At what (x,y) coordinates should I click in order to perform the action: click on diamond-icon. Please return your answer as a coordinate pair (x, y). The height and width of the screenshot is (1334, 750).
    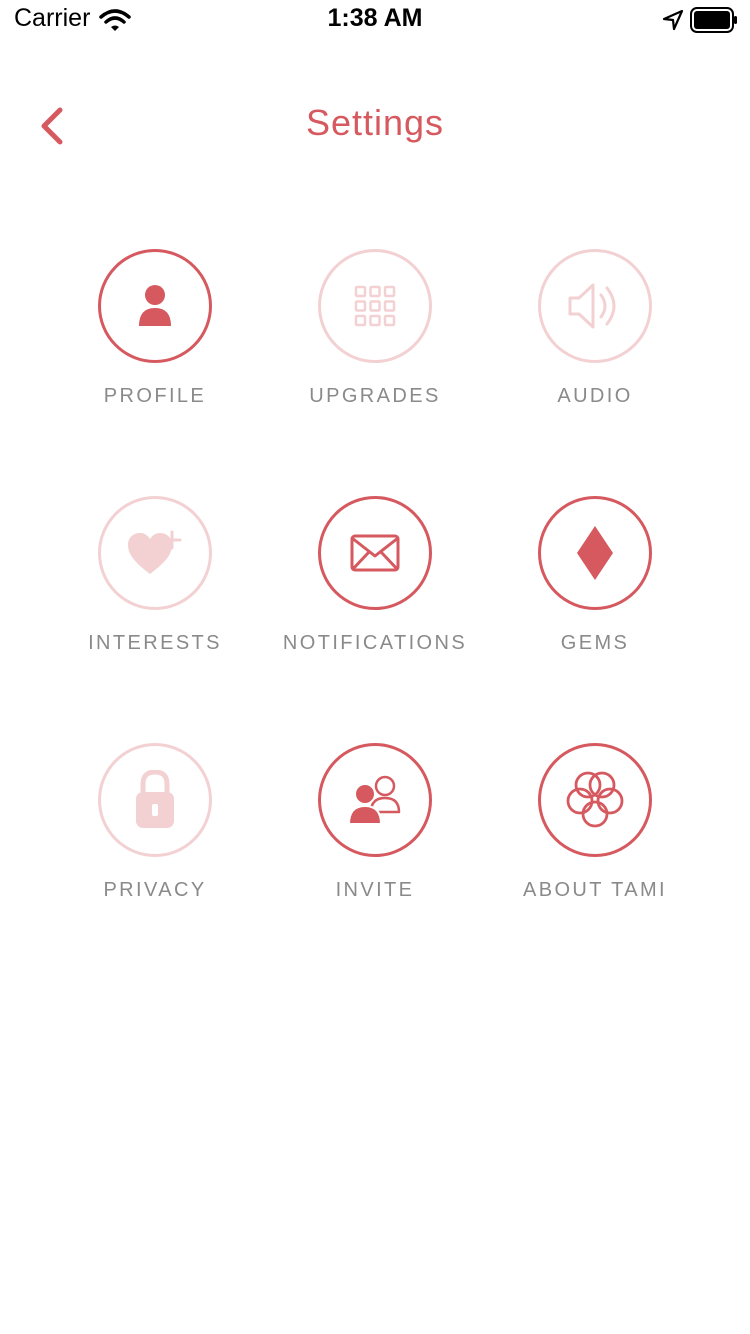
    Looking at the image, I should click on (595, 553).